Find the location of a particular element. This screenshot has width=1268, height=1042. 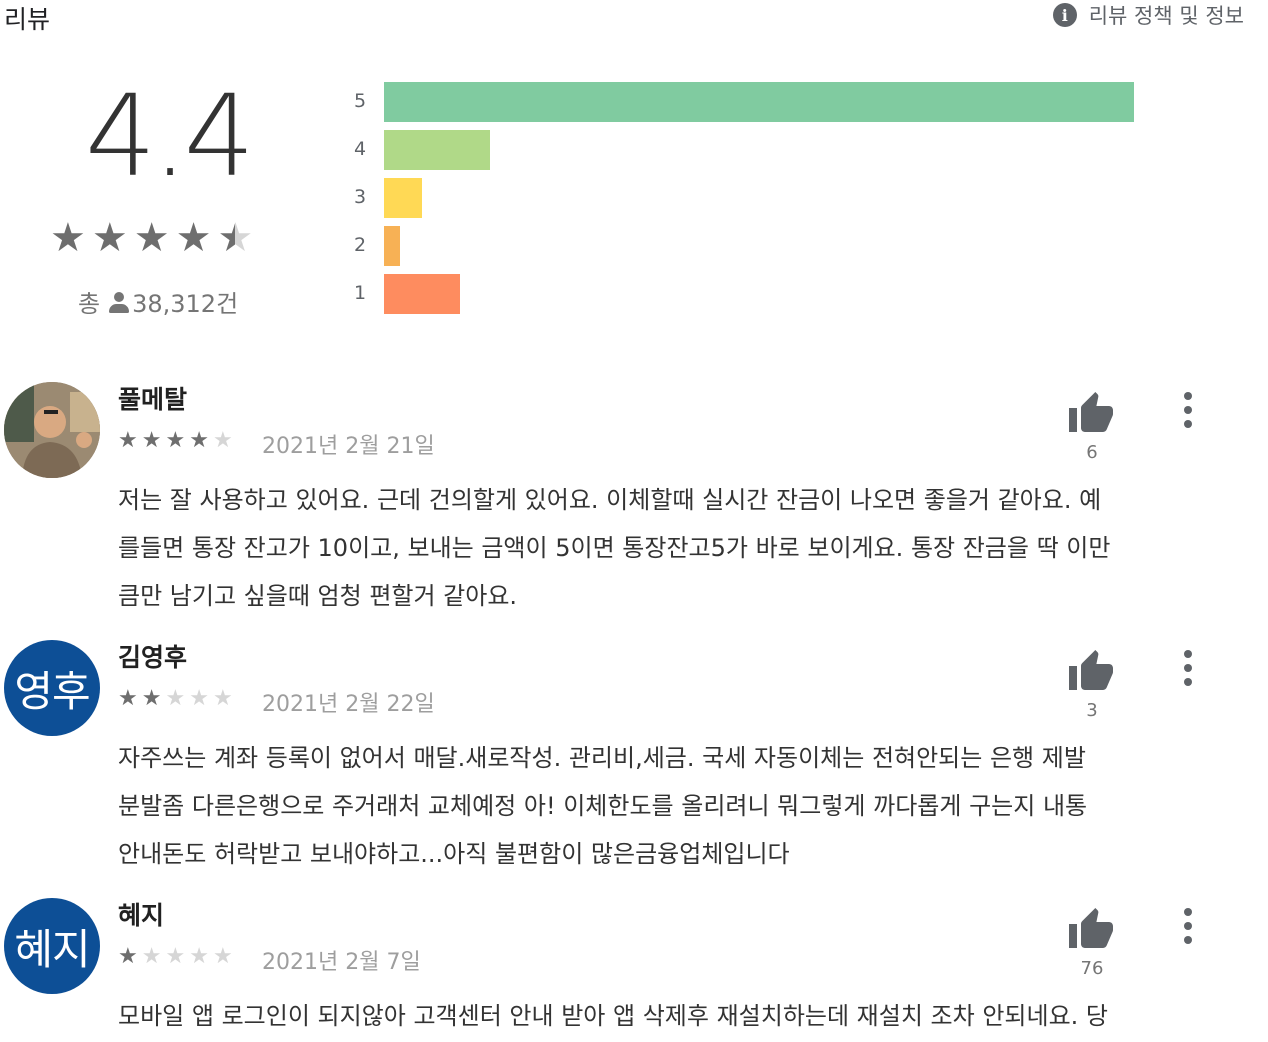

review-date: 2021년 2월 21일 is located at coordinates (348, 446).